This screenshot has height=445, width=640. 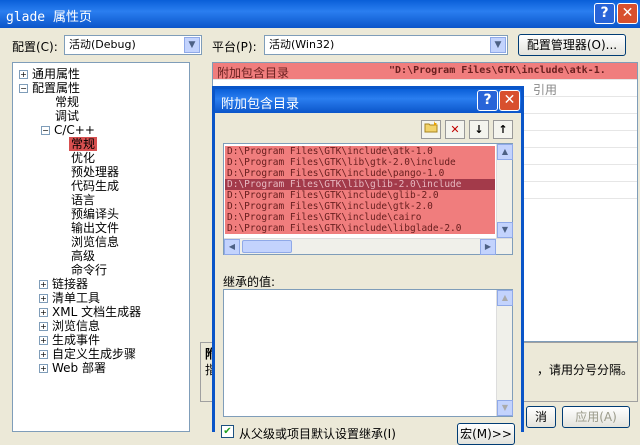 What do you see at coordinates (83, 200) in the screenshot?
I see `tree-item-language: 语言` at bounding box center [83, 200].